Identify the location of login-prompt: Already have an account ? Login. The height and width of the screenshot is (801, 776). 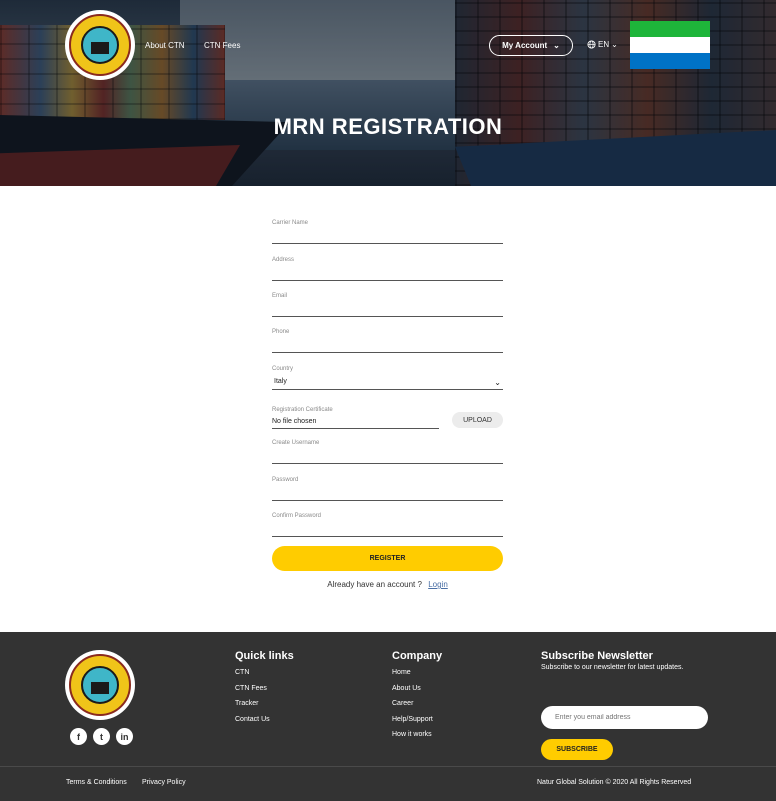
(387, 584).